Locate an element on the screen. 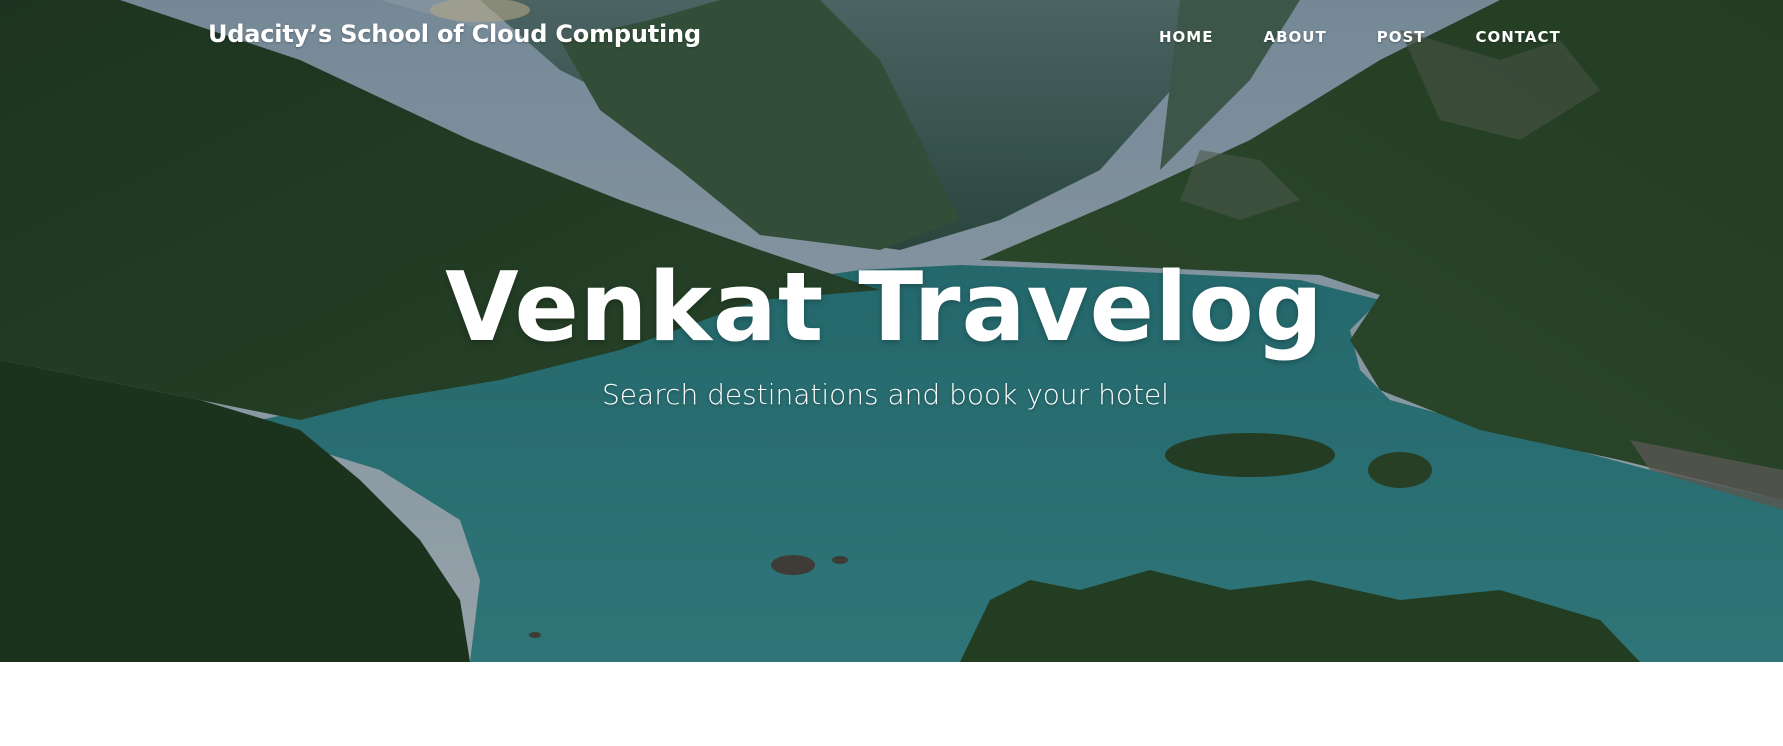 The image size is (1783, 746). site-brand-link: Udacity’s School of Cloud Computing is located at coordinates (454, 34).